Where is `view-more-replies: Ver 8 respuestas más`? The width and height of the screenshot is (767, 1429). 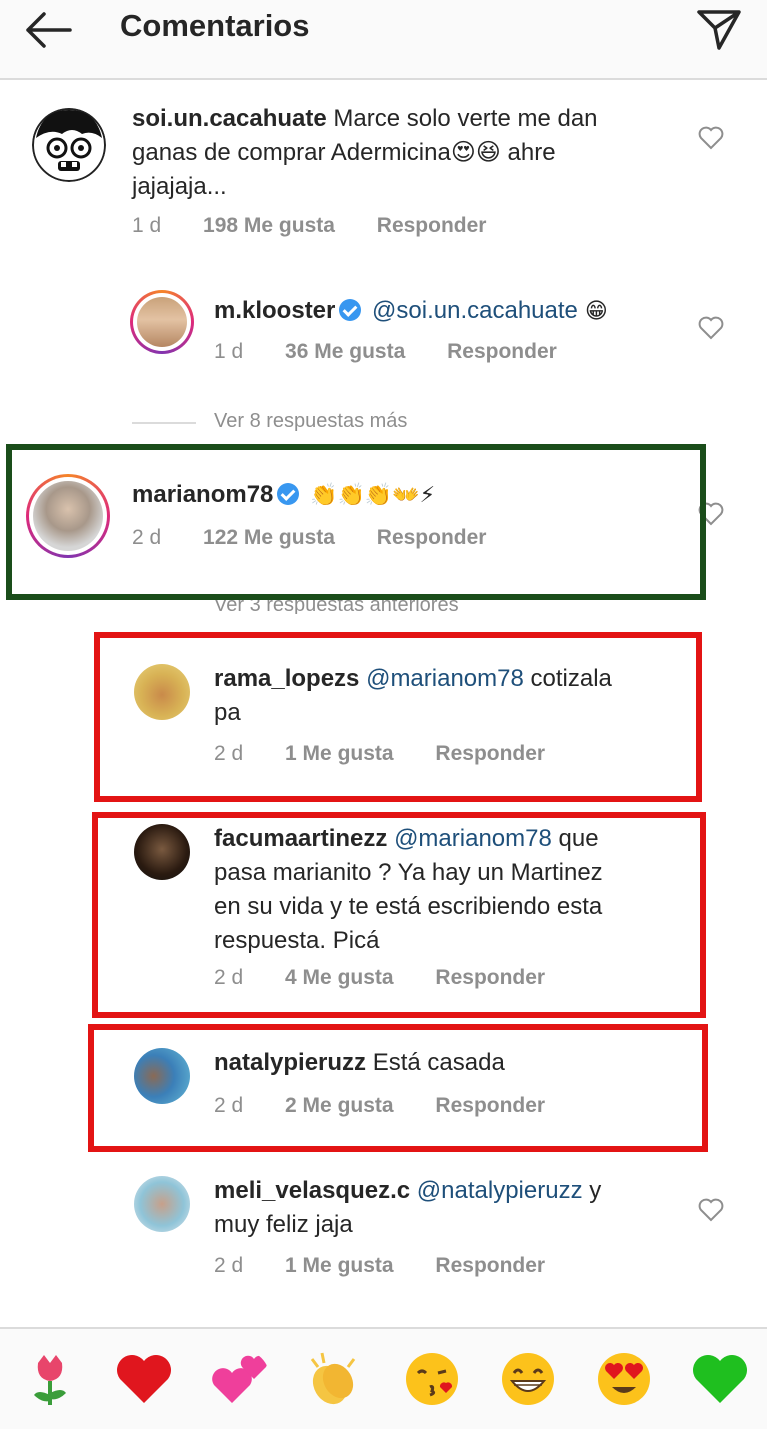
view-more-replies: Ver 8 respuestas más is located at coordinates (310, 421).